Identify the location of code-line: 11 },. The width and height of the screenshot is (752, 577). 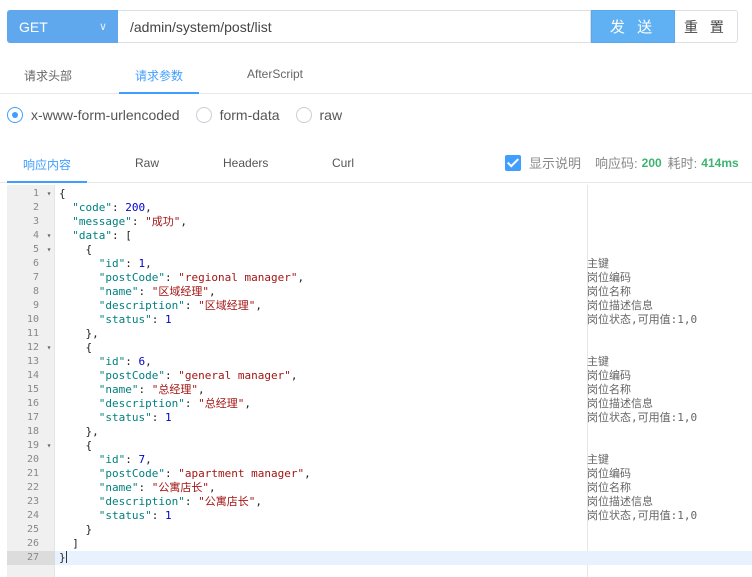
(379, 334).